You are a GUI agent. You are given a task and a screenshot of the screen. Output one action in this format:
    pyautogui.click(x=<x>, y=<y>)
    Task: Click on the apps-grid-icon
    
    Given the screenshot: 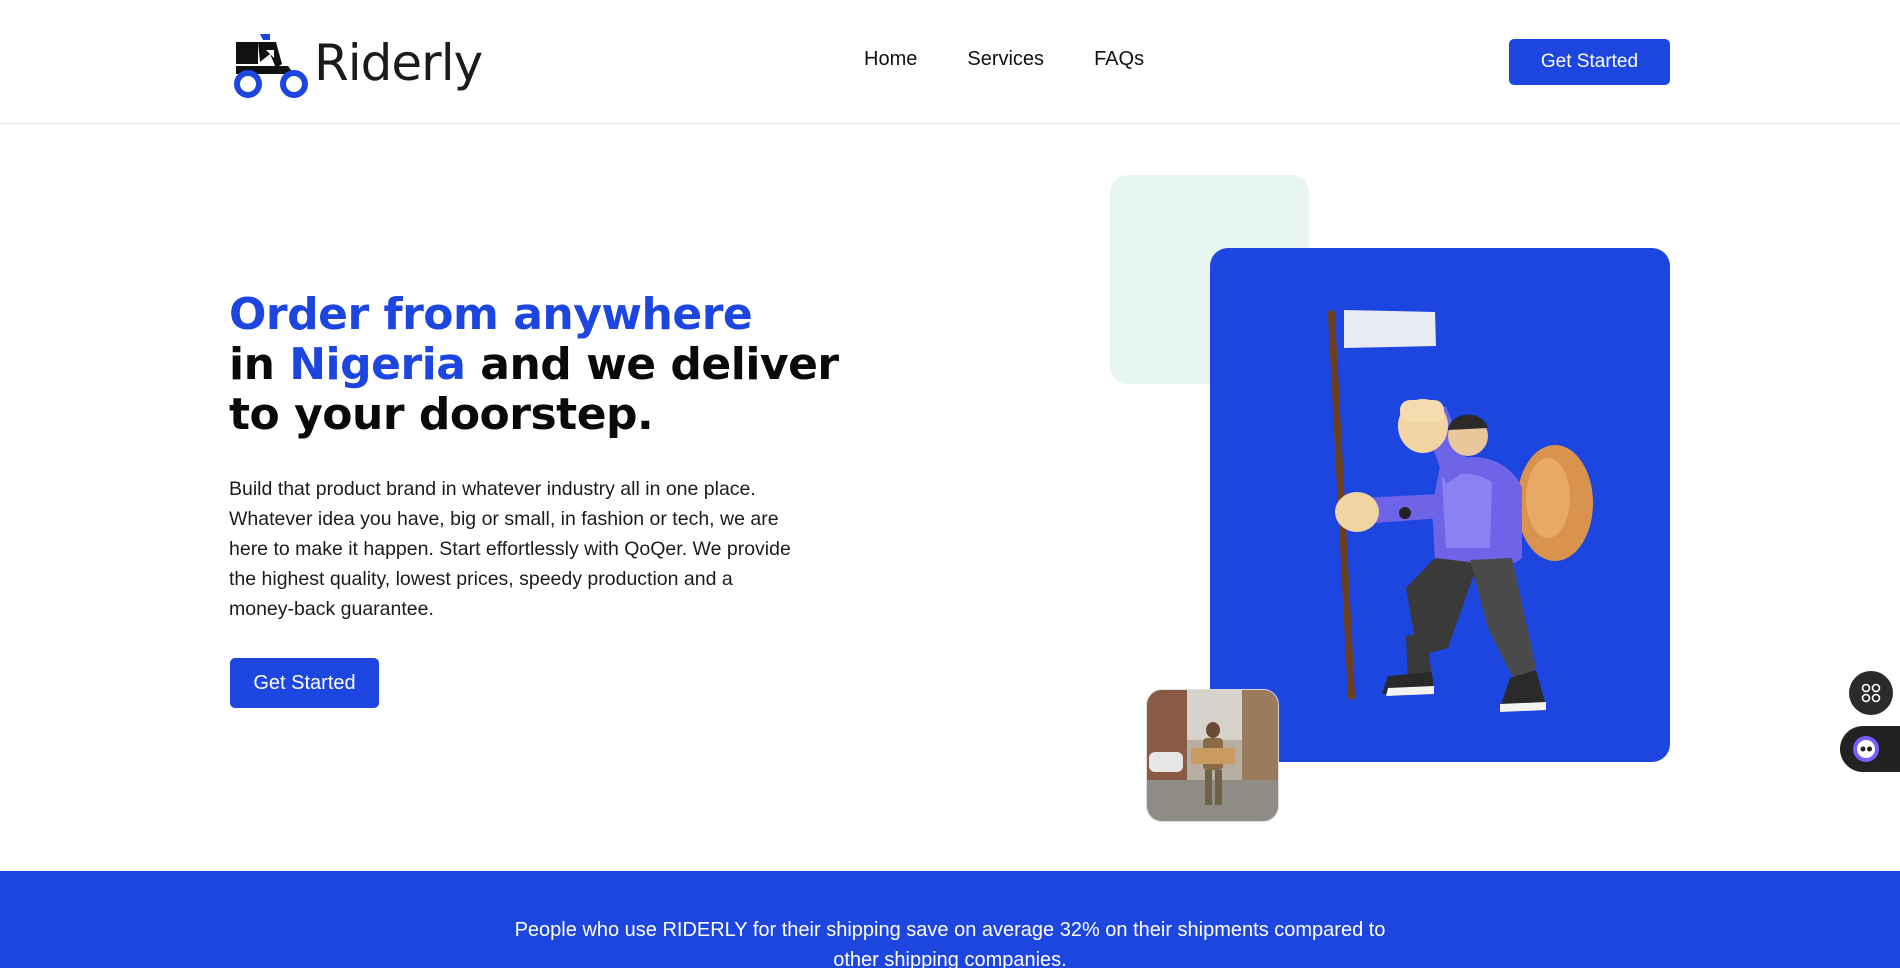 What is the action you would take?
    pyautogui.click(x=1871, y=693)
    